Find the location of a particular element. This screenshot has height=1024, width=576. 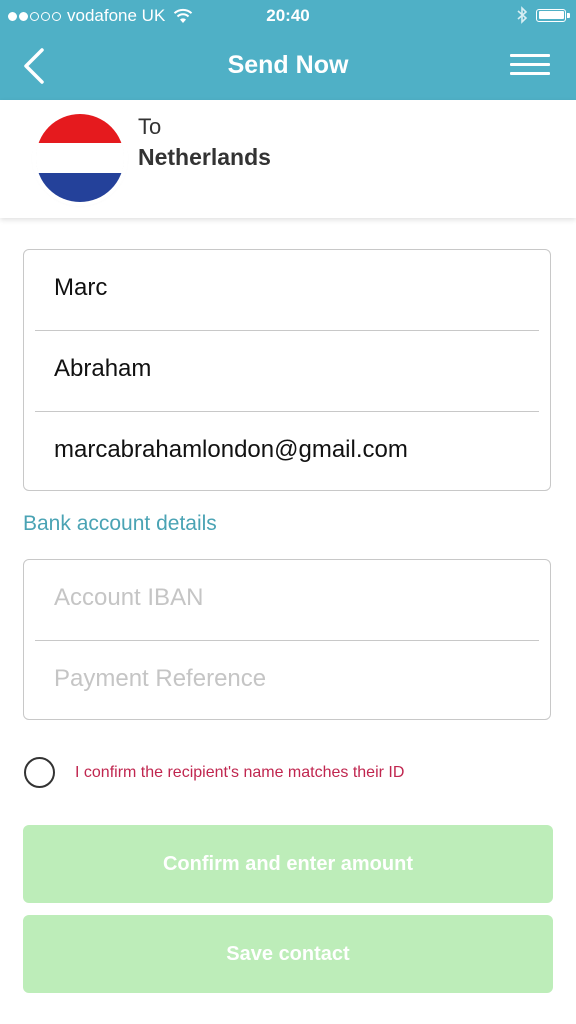

chevron-left-icon is located at coordinates (34, 66).